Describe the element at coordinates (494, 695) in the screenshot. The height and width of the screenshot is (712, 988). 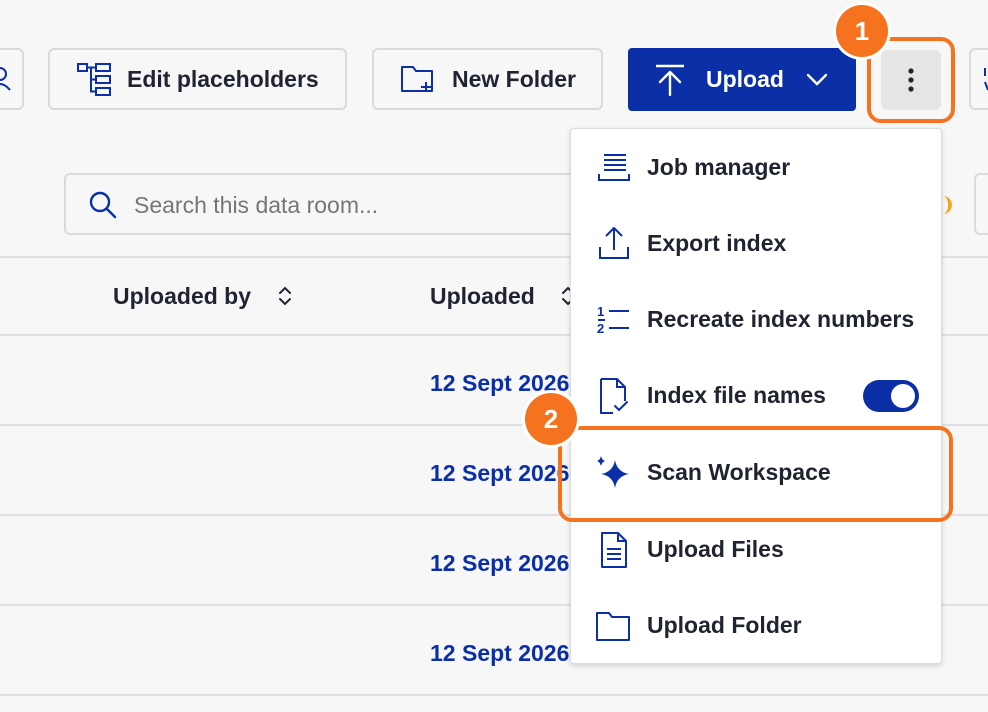
I see `row-divider` at that location.